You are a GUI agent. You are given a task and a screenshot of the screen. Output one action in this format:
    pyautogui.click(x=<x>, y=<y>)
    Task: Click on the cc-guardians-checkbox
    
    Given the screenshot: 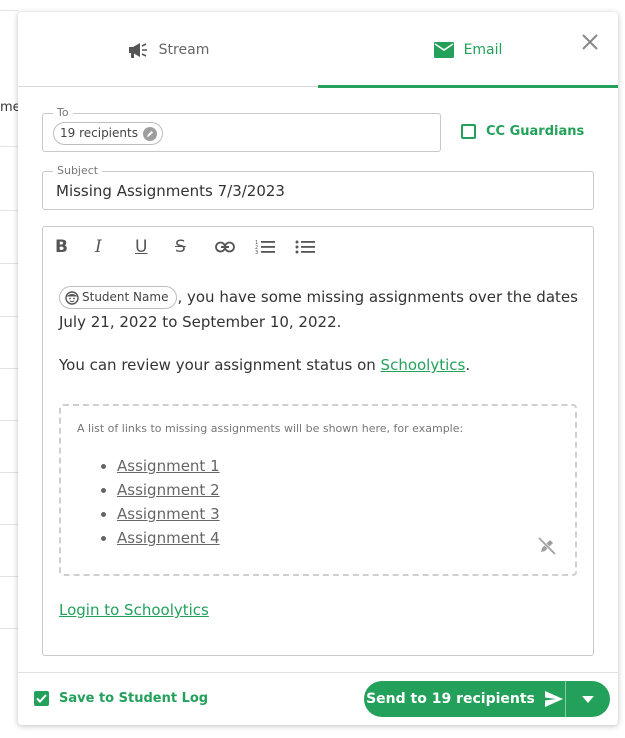 What is the action you would take?
    pyautogui.click(x=468, y=131)
    